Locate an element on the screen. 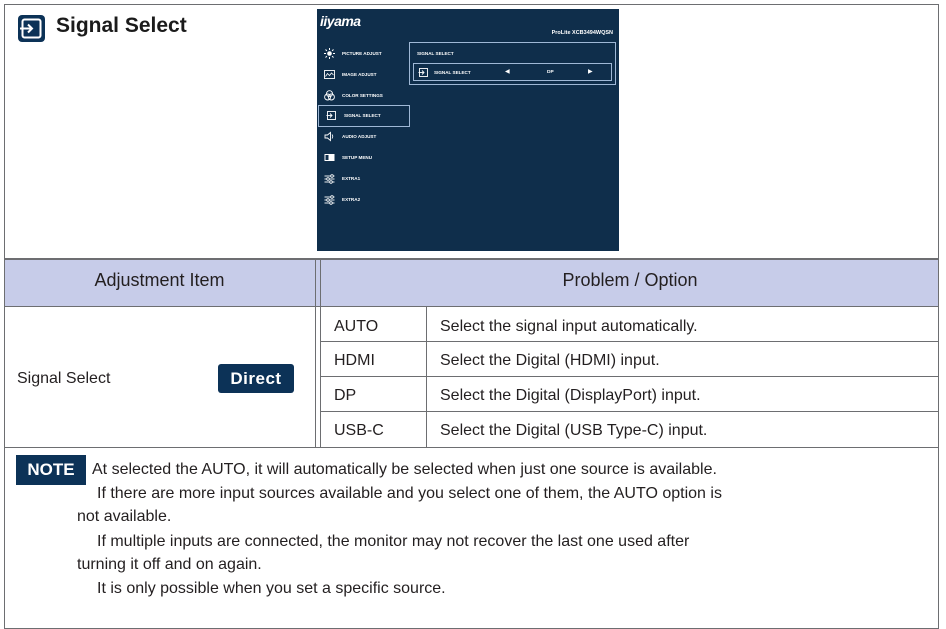  sun-icon is located at coordinates (329, 53).